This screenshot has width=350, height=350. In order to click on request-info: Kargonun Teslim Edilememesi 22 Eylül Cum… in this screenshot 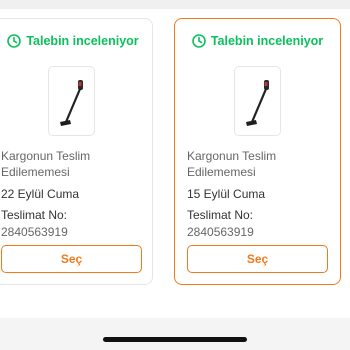, I will do `click(73, 194)`.